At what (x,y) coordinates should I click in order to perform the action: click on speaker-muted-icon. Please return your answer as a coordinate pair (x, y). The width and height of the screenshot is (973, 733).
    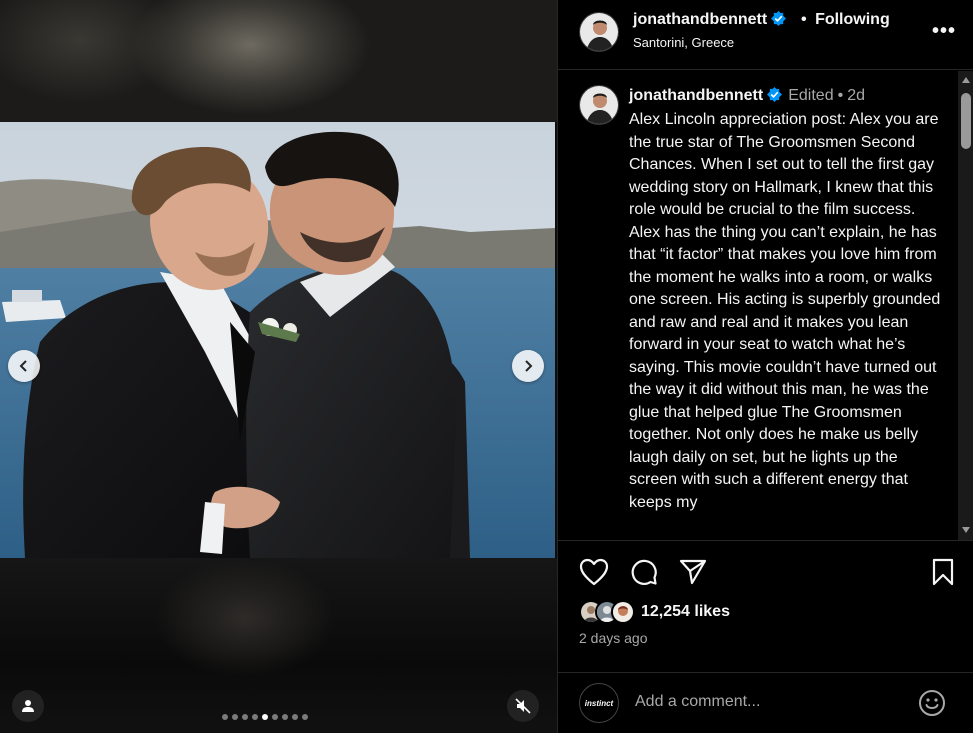
    Looking at the image, I should click on (523, 706).